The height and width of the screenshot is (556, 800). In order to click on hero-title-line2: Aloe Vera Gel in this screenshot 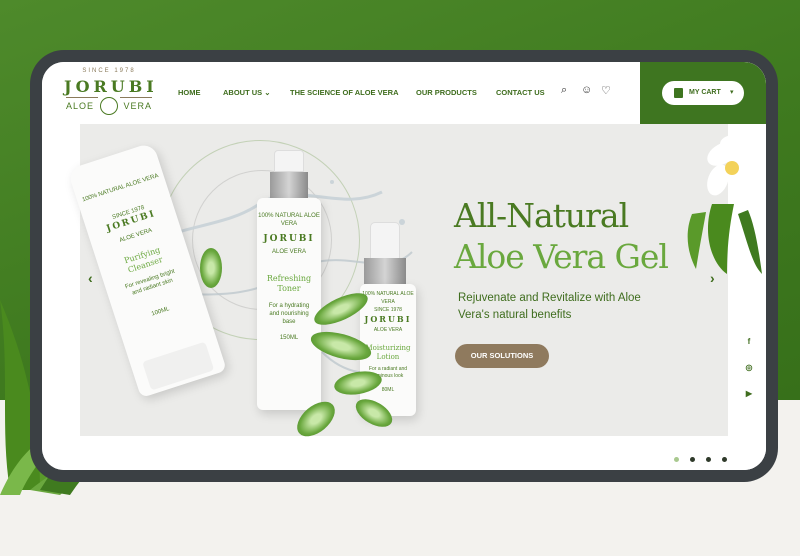, I will do `click(561, 256)`.